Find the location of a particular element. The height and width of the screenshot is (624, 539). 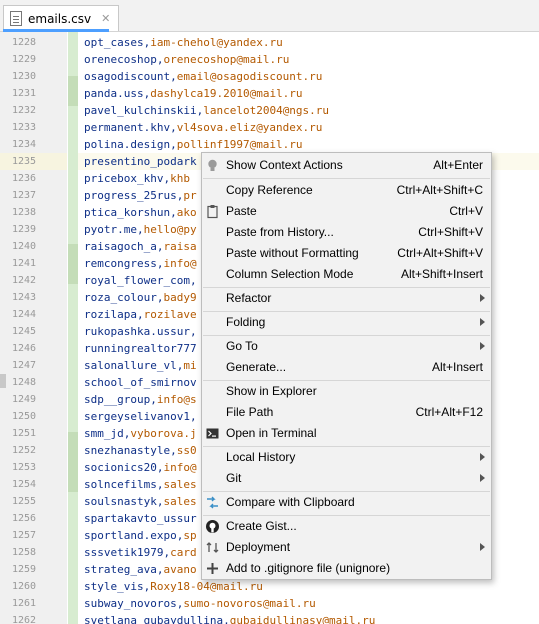

menu-item-show-context-actions: Show Context Actions Alt+Enter is located at coordinates (346, 165).